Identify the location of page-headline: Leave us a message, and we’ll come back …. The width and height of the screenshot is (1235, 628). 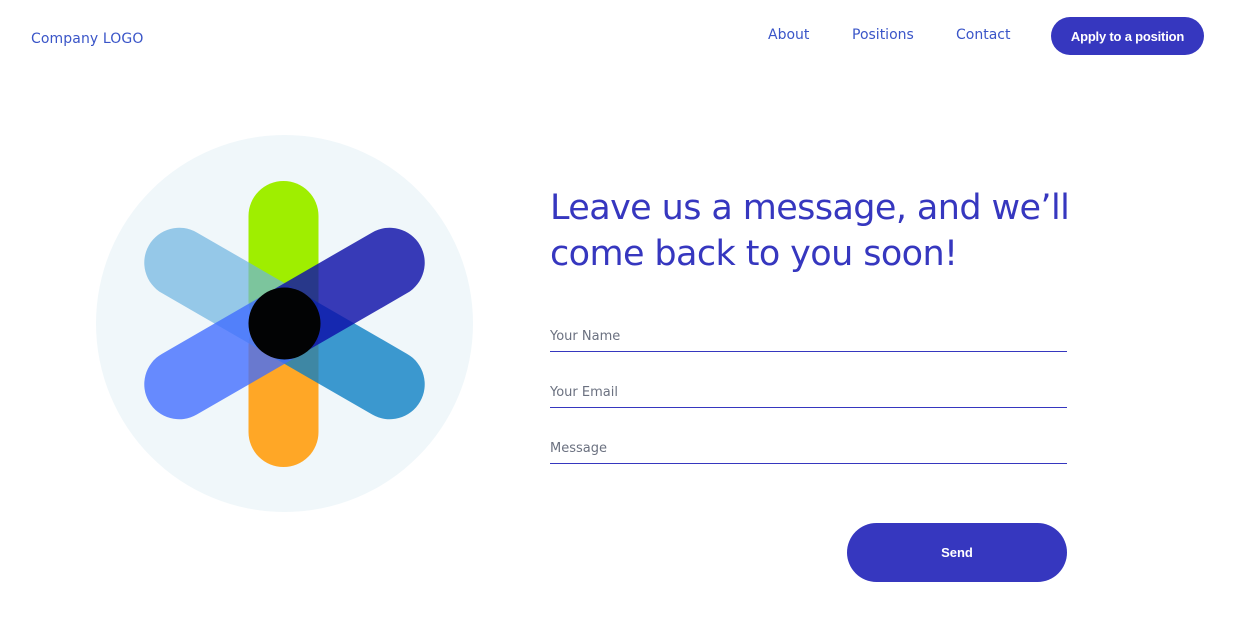
(810, 231).